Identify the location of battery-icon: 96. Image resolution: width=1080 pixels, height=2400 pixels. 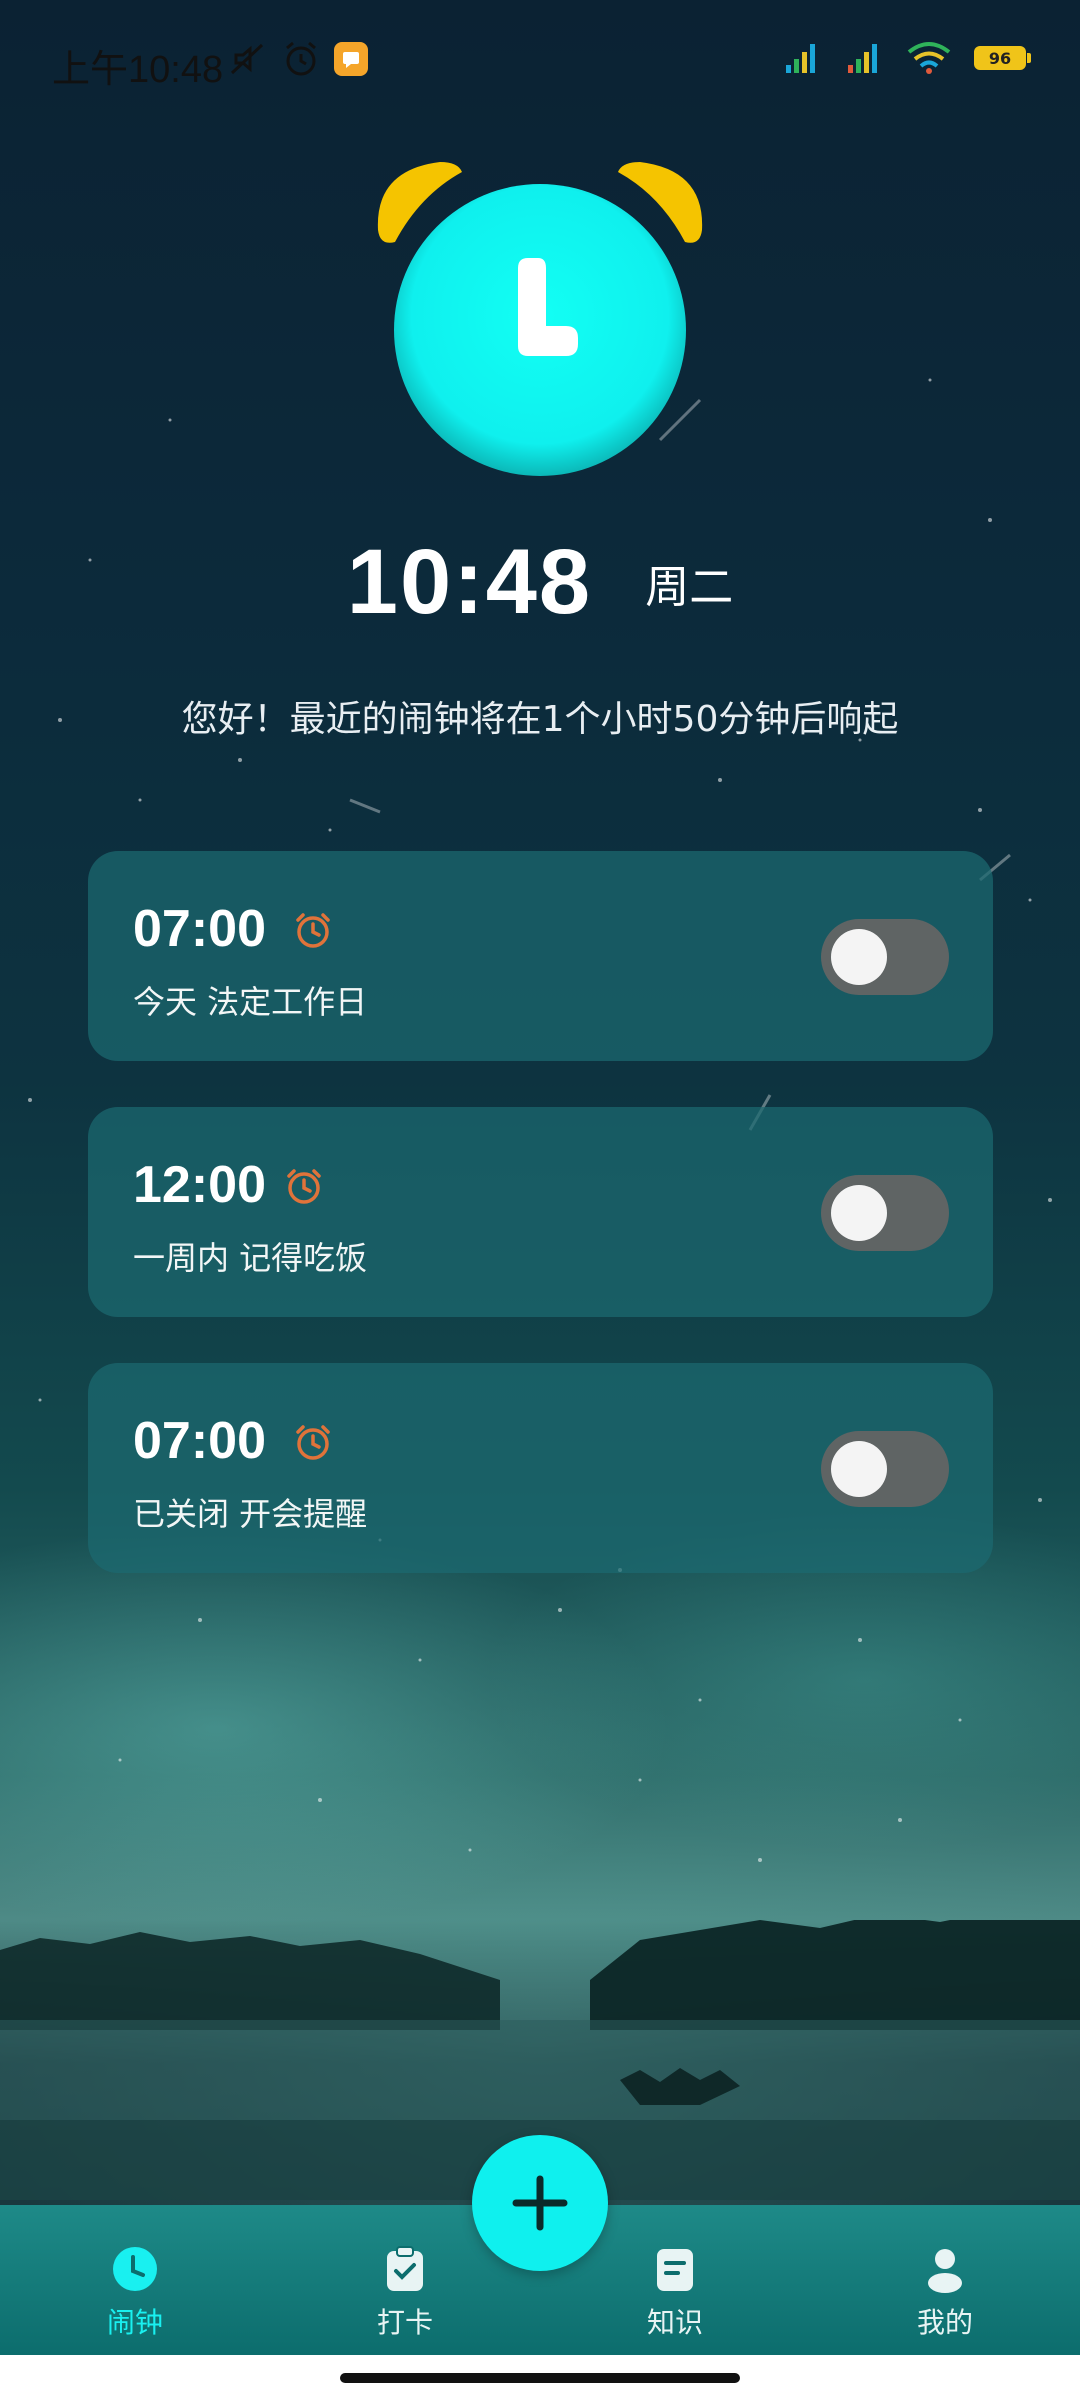
(1000, 58).